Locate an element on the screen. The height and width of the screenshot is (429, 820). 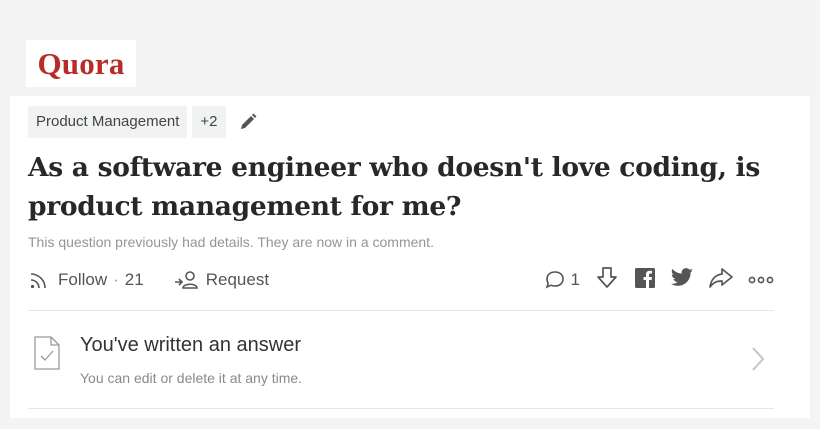
share-icon is located at coordinates (721, 280).